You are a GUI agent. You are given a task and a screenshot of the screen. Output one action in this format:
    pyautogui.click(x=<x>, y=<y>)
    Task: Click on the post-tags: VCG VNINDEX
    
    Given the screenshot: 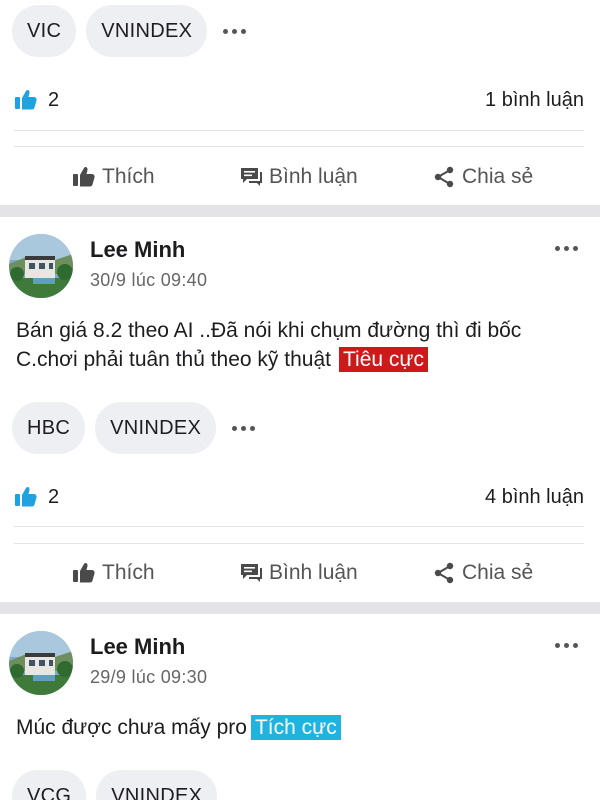 What is the action you would take?
    pyautogui.click(x=115, y=785)
    